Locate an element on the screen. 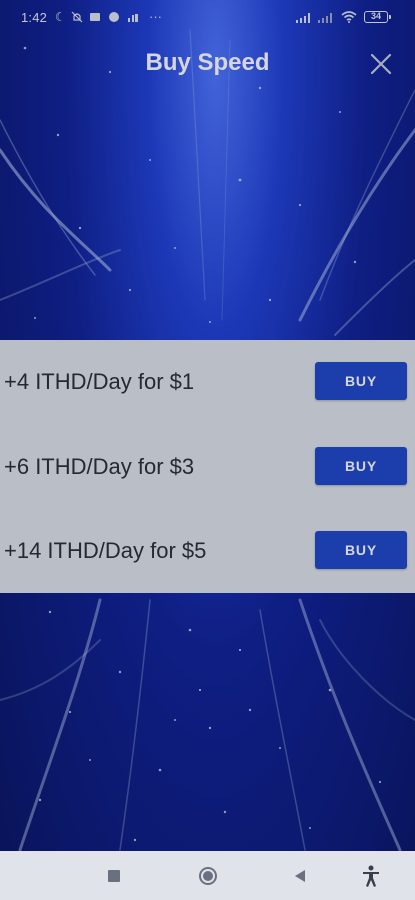 The height and width of the screenshot is (900, 415). recents-icon is located at coordinates (114, 876).